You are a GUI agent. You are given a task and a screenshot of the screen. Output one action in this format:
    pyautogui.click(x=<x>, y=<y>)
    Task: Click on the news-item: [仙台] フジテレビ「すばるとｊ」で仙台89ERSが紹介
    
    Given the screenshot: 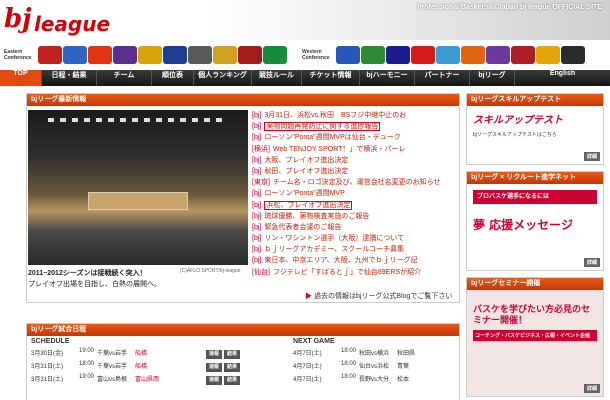 What is the action you would take?
    pyautogui.click(x=355, y=272)
    